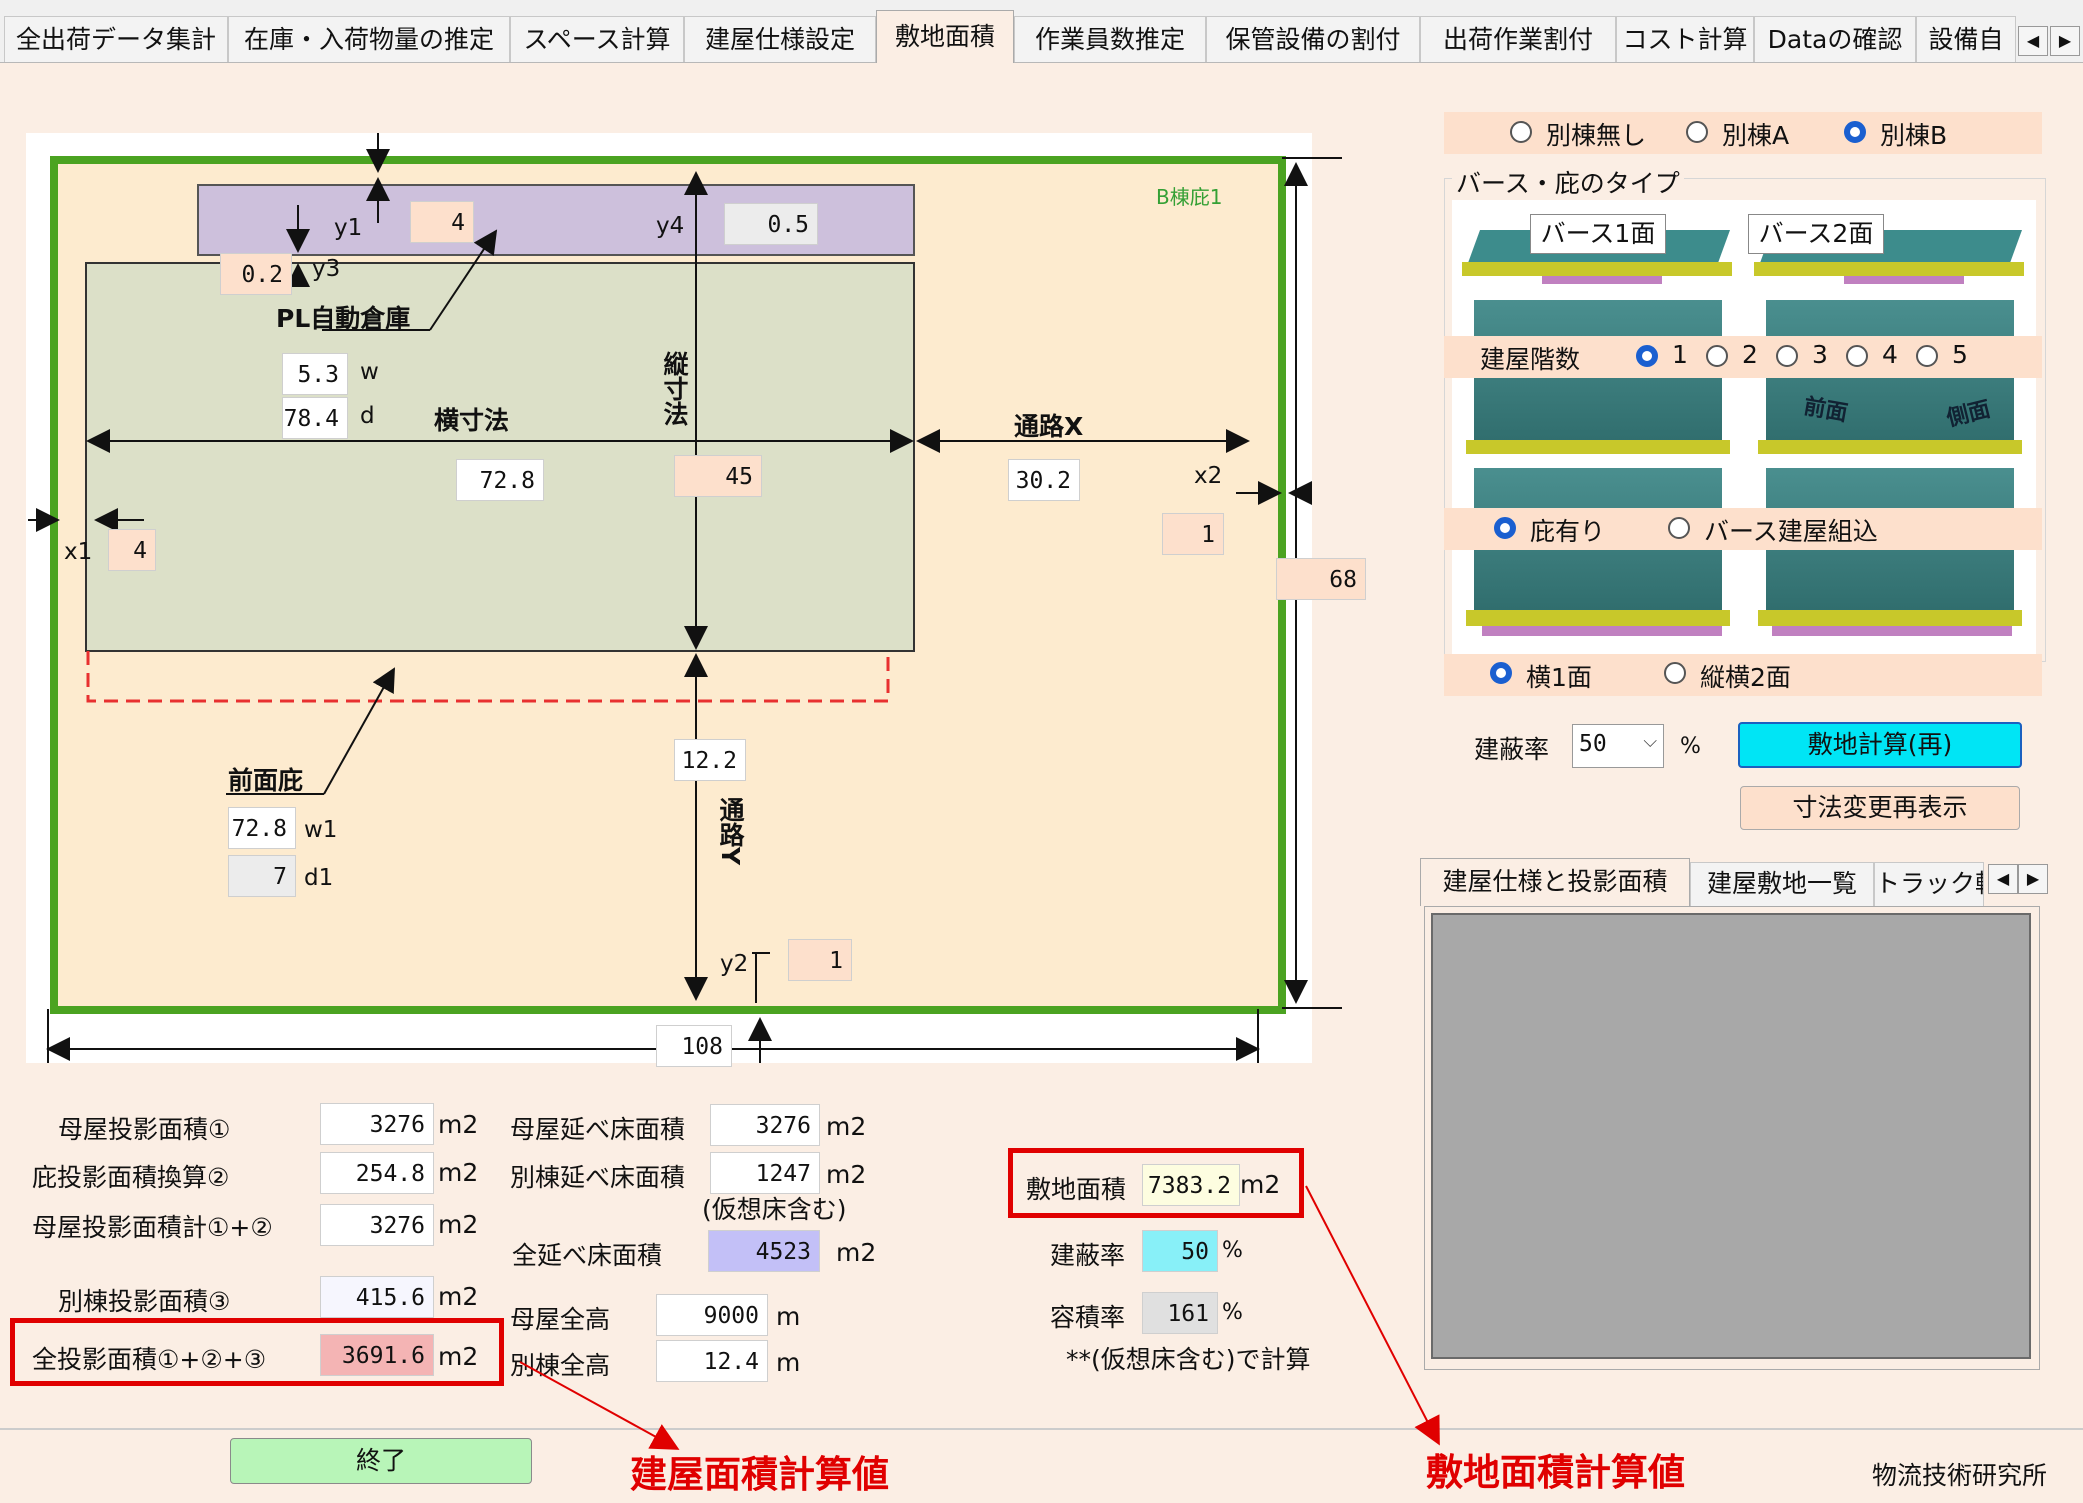 This screenshot has width=2083, height=1503. I want to click on passage-y-field: 12.2, so click(710, 760).